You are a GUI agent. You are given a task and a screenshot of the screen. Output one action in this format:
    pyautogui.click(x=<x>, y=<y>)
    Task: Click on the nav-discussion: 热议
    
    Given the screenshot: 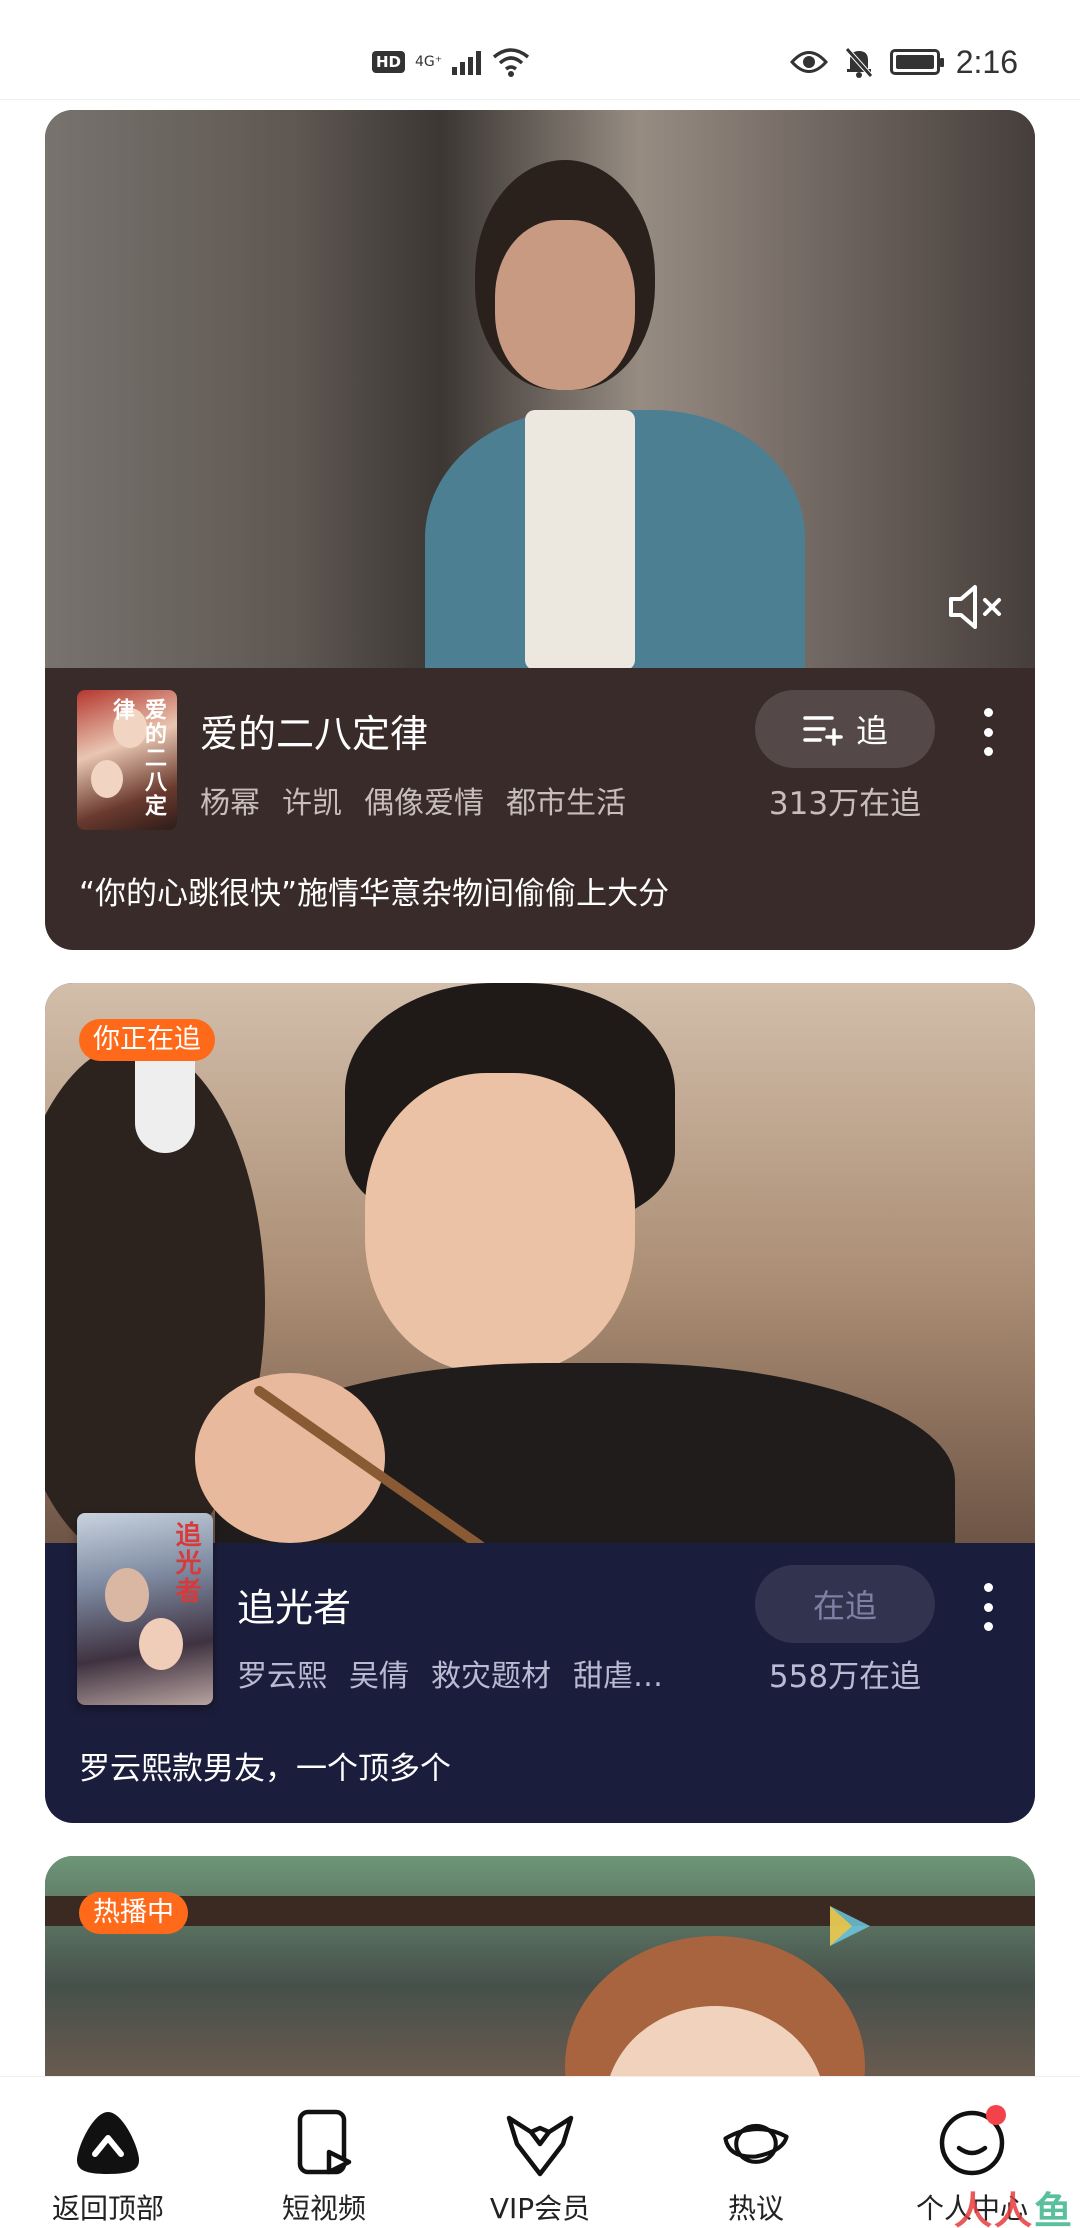 What is the action you would take?
    pyautogui.click(x=756, y=2152)
    